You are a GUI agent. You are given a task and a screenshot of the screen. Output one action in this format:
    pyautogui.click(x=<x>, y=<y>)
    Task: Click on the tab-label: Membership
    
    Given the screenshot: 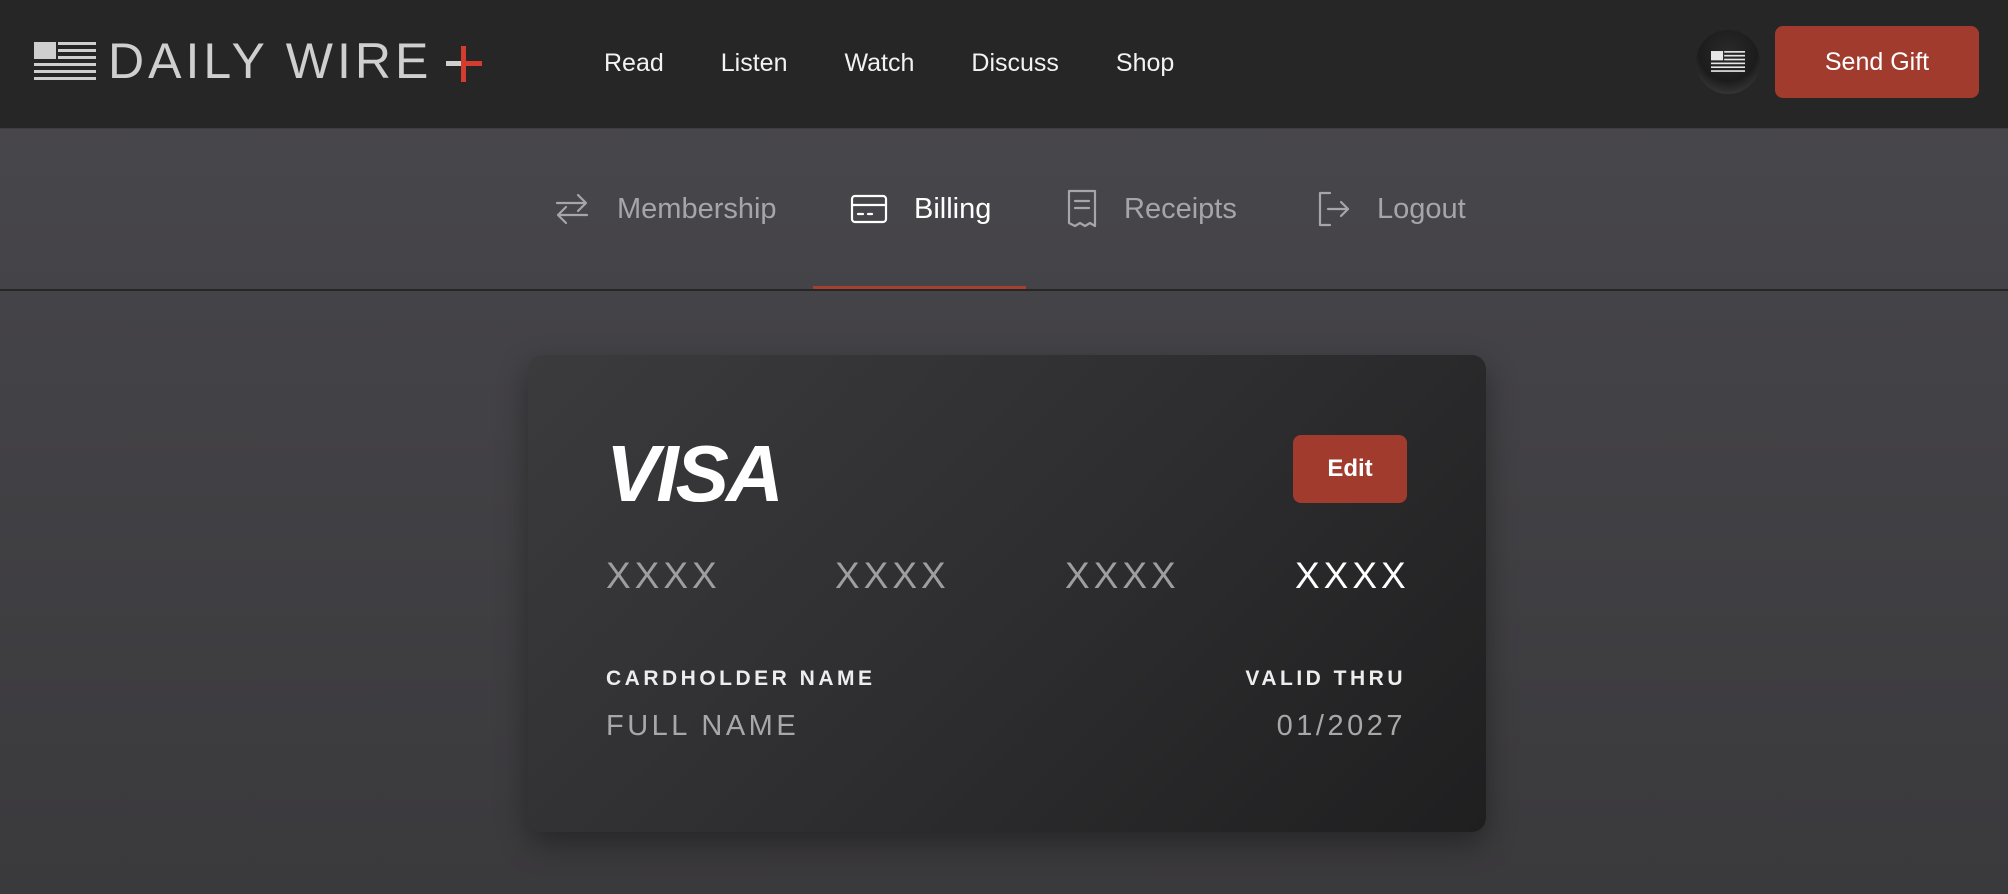 What is the action you would take?
    pyautogui.click(x=697, y=208)
    